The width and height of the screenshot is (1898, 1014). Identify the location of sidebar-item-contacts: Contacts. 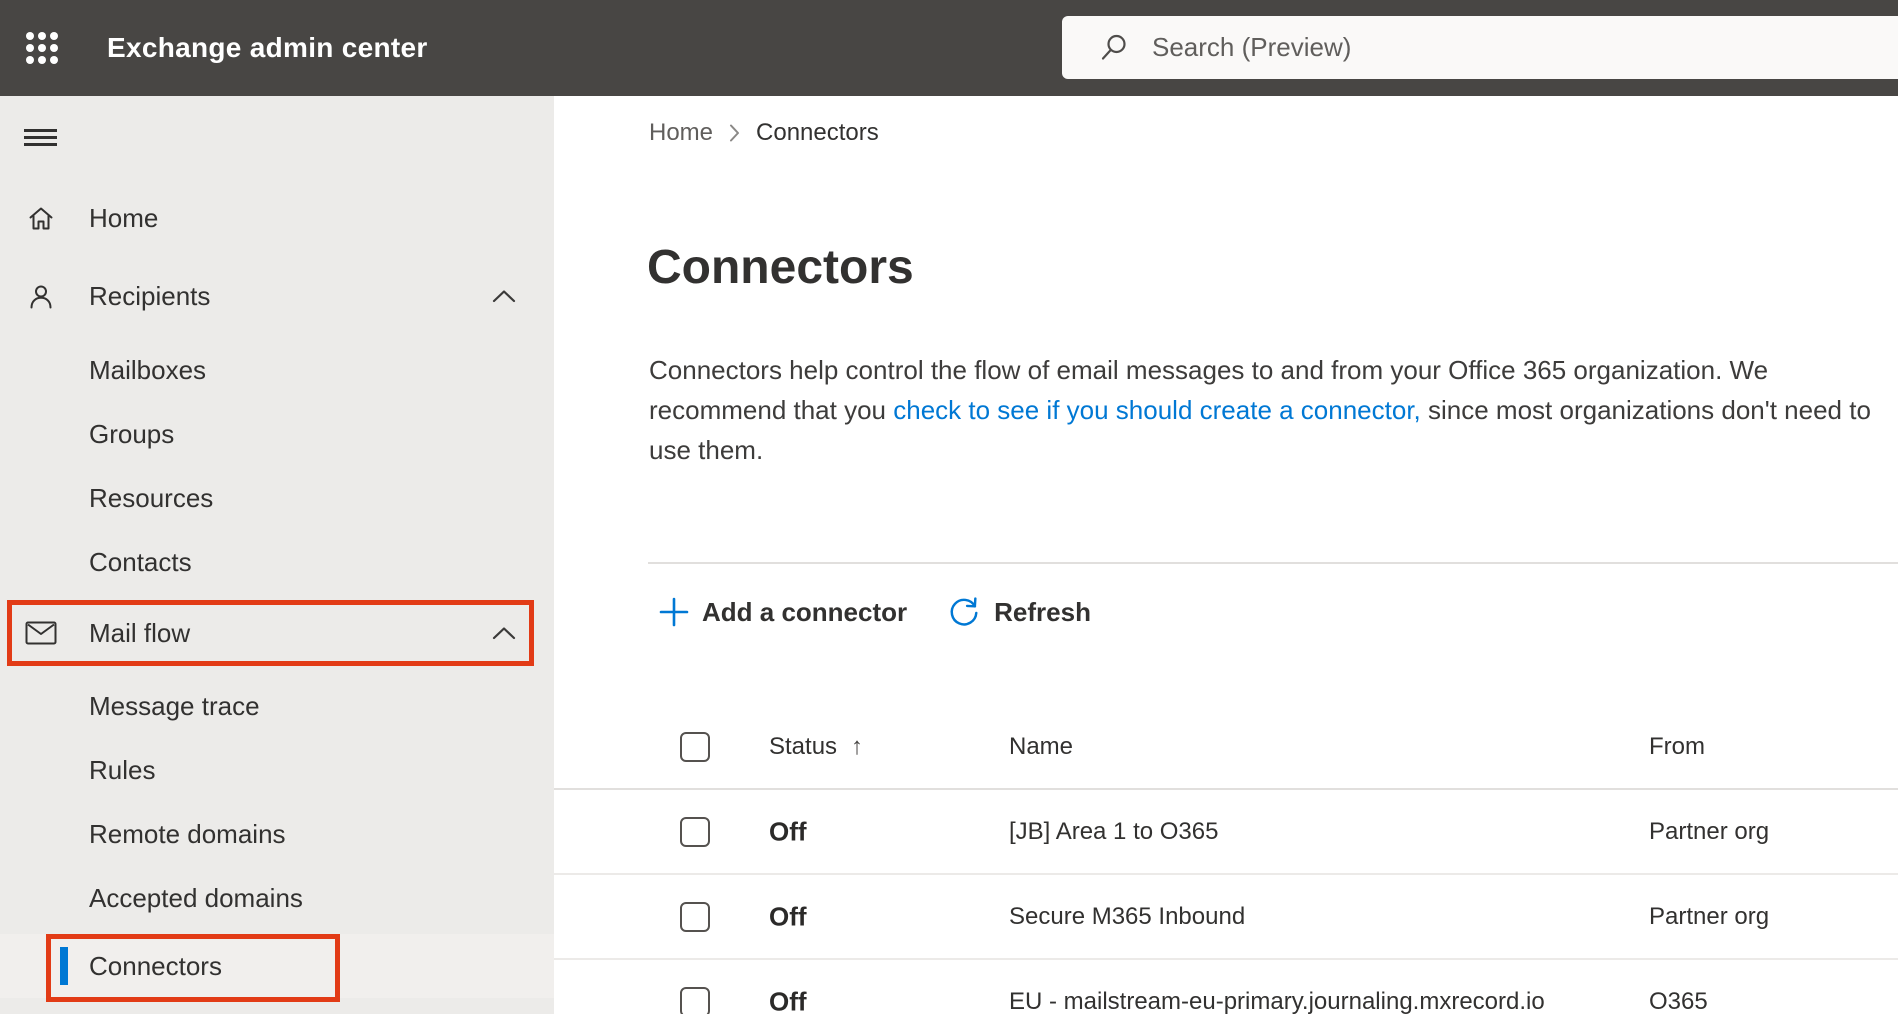
(277, 562).